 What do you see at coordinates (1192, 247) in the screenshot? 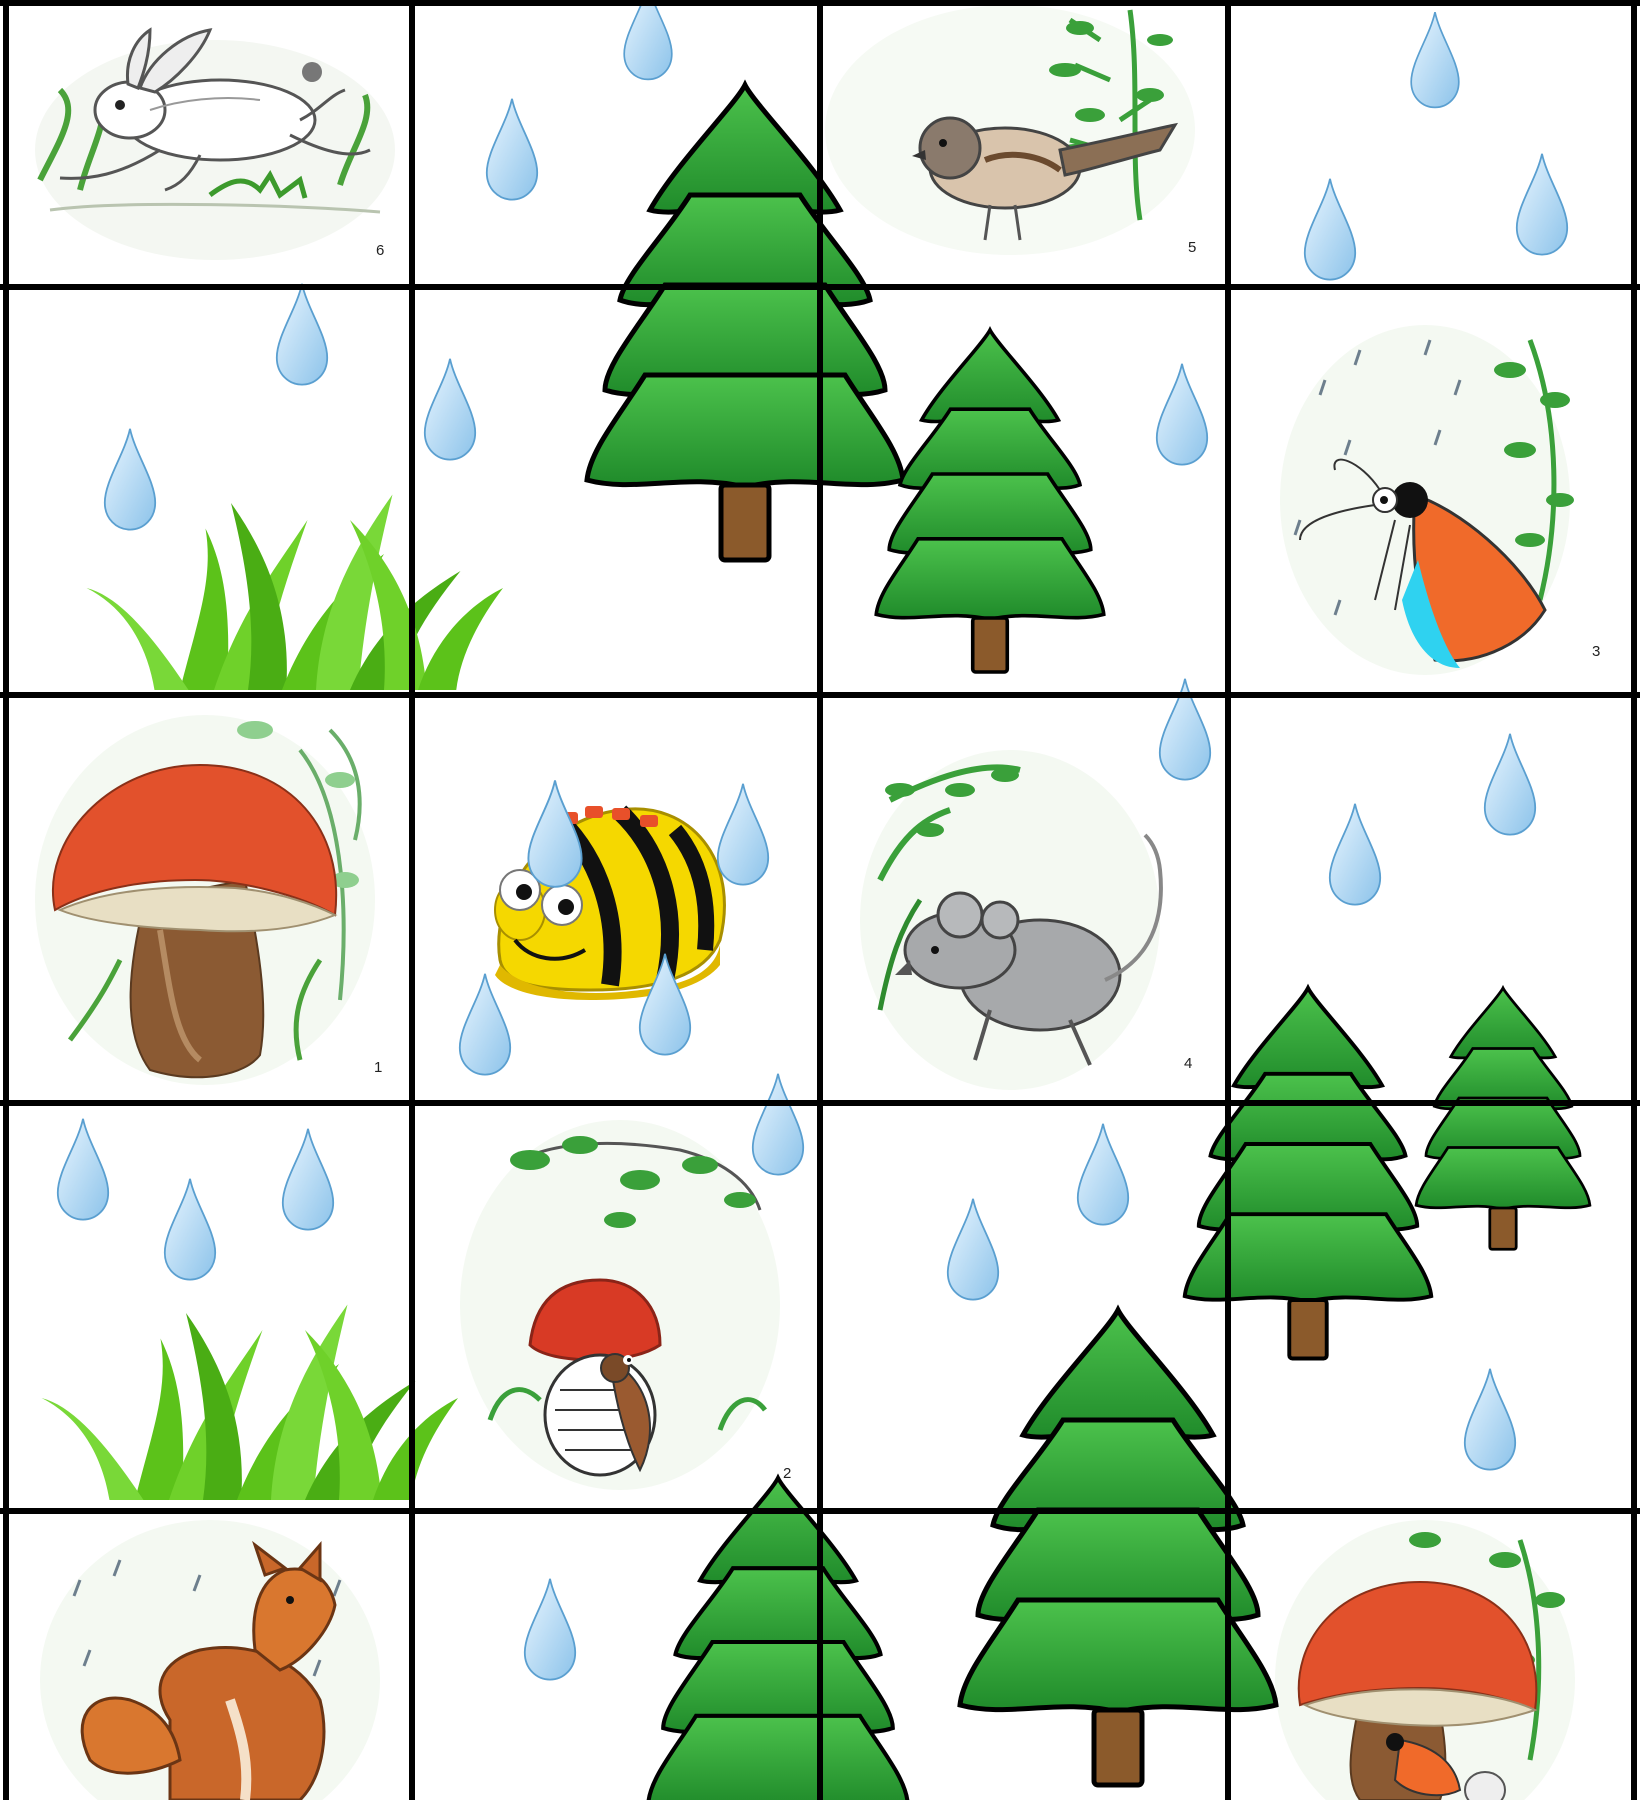
I see `cell-number: 5` at bounding box center [1192, 247].